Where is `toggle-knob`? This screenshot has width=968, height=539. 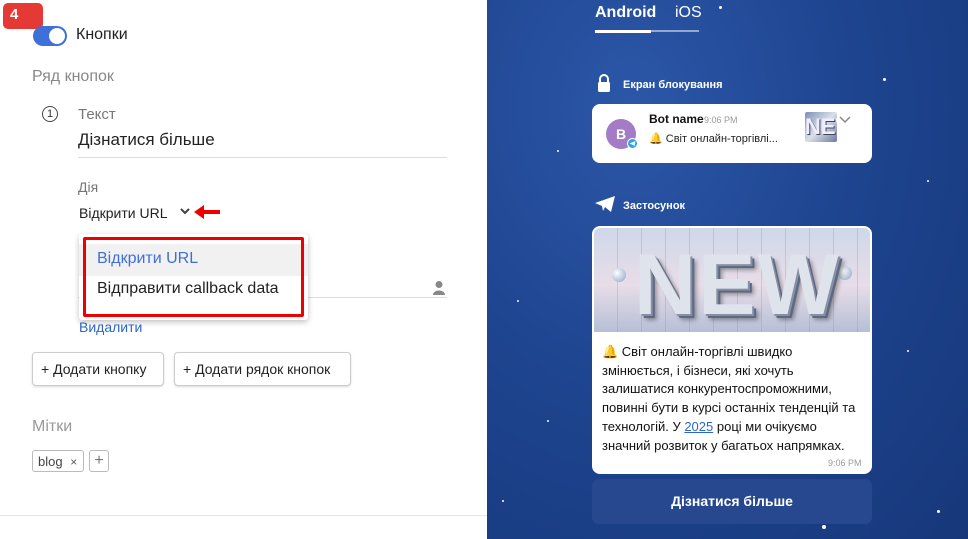
toggle-knob is located at coordinates (57, 36).